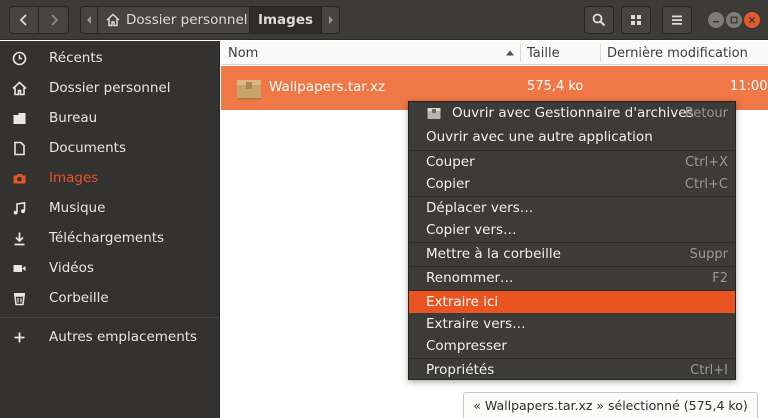  Describe the element at coordinates (572, 346) in the screenshot. I see `menu-item-compress: Compresser` at that location.